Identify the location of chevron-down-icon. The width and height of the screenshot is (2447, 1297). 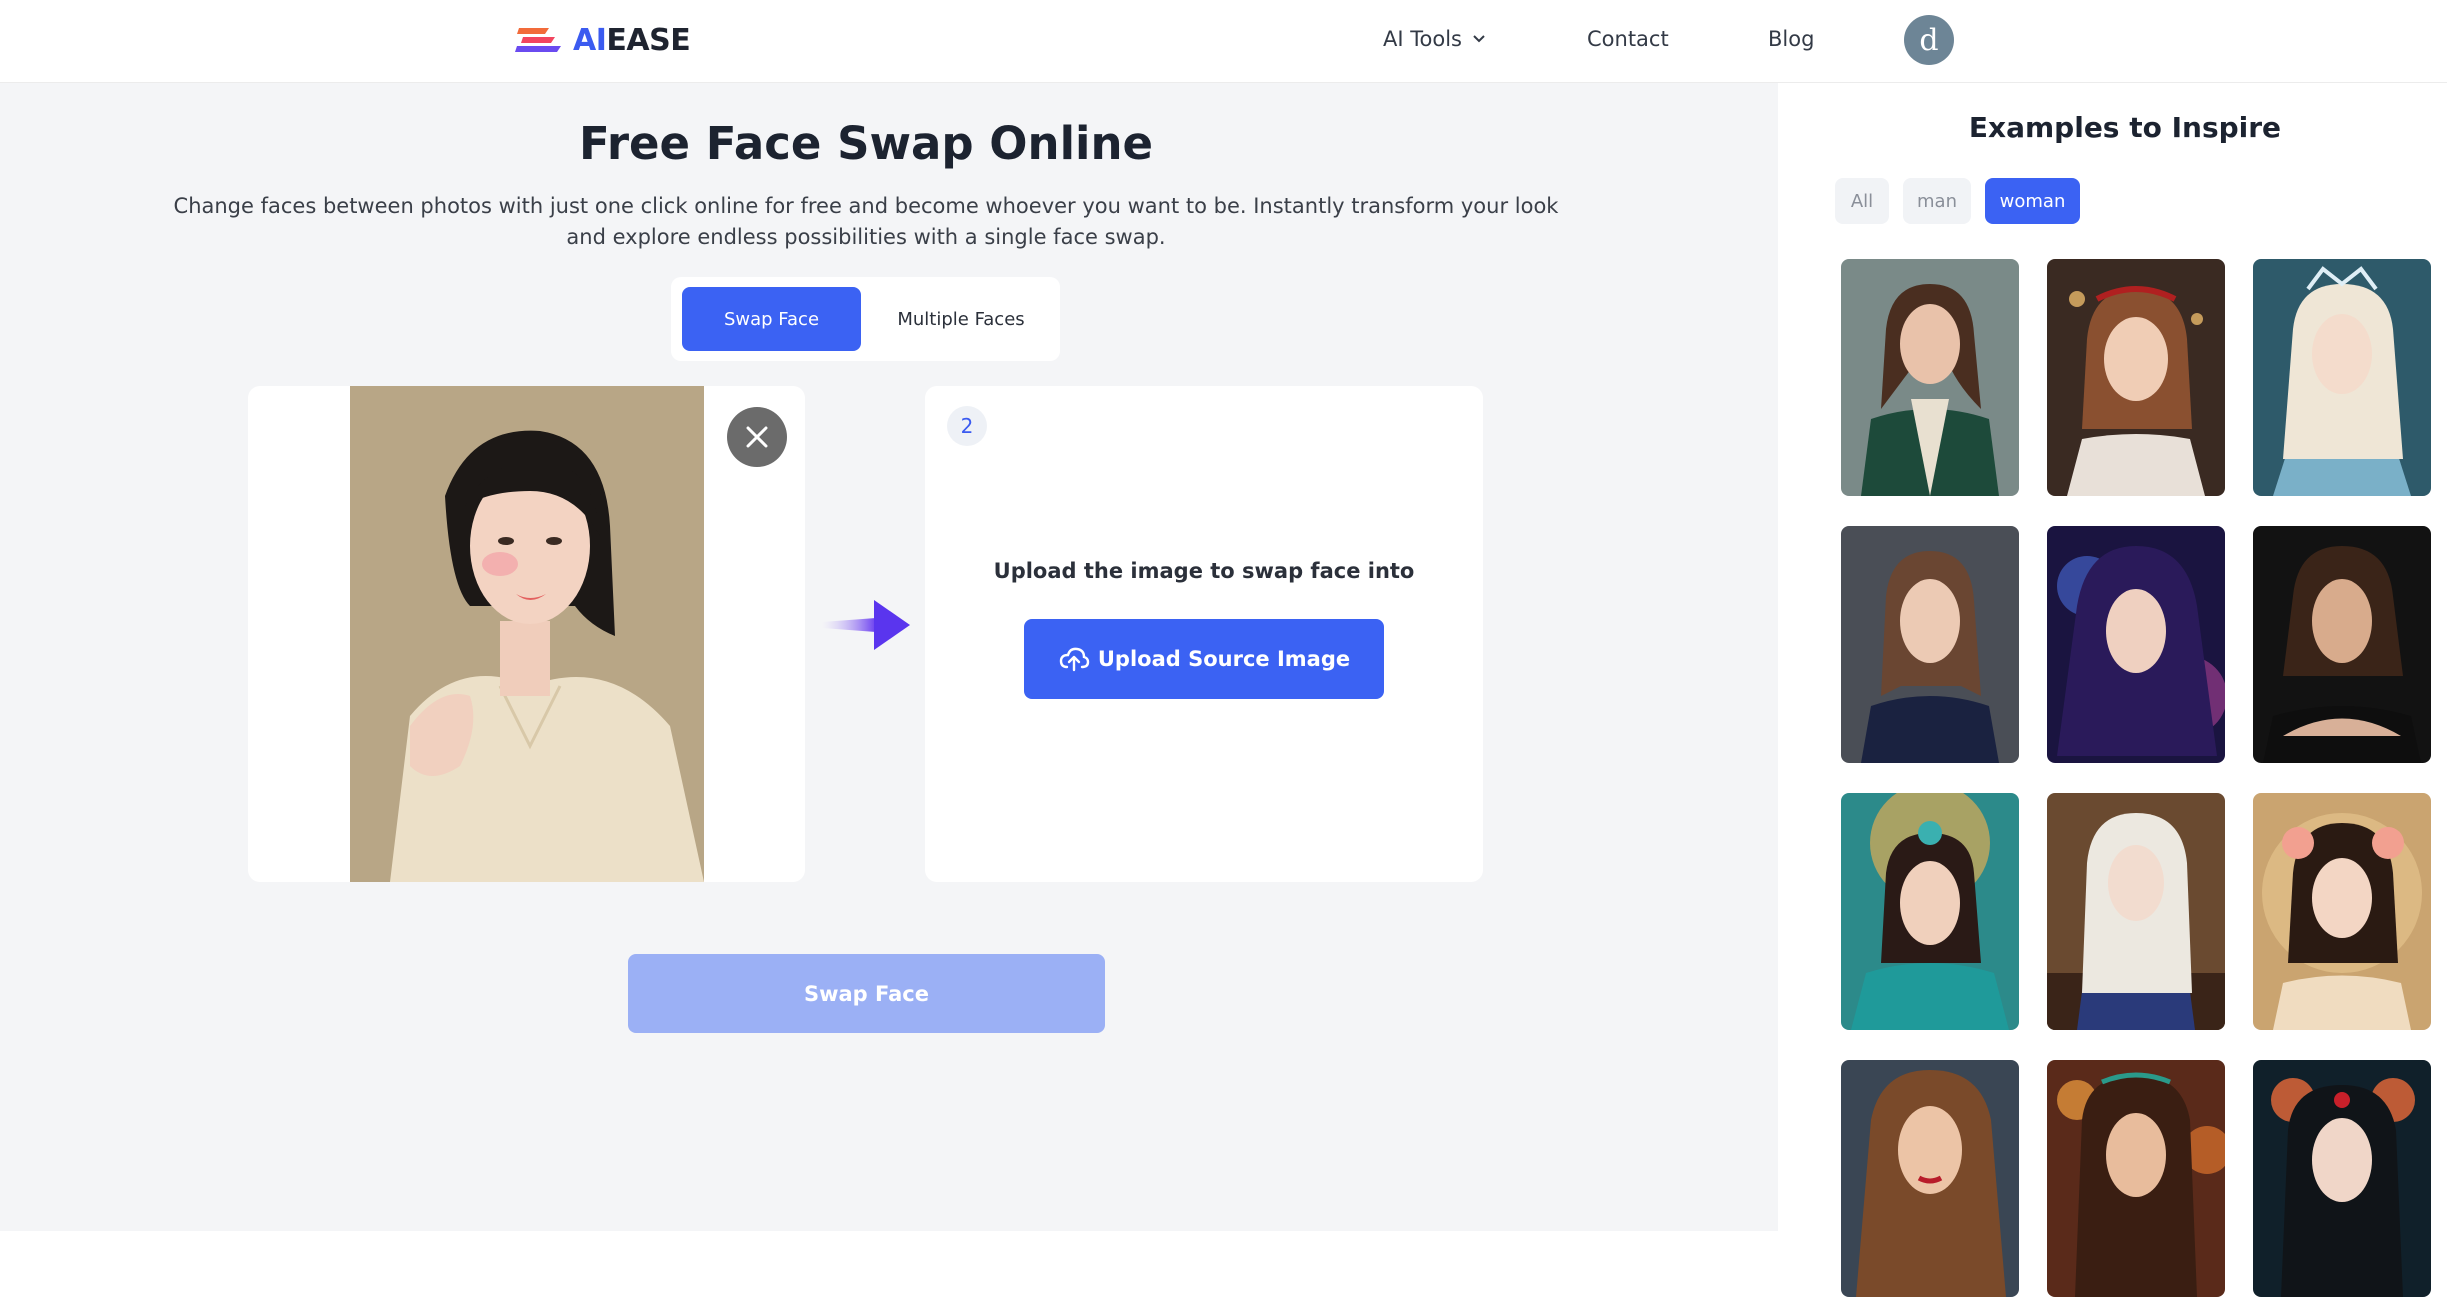
(1479, 39).